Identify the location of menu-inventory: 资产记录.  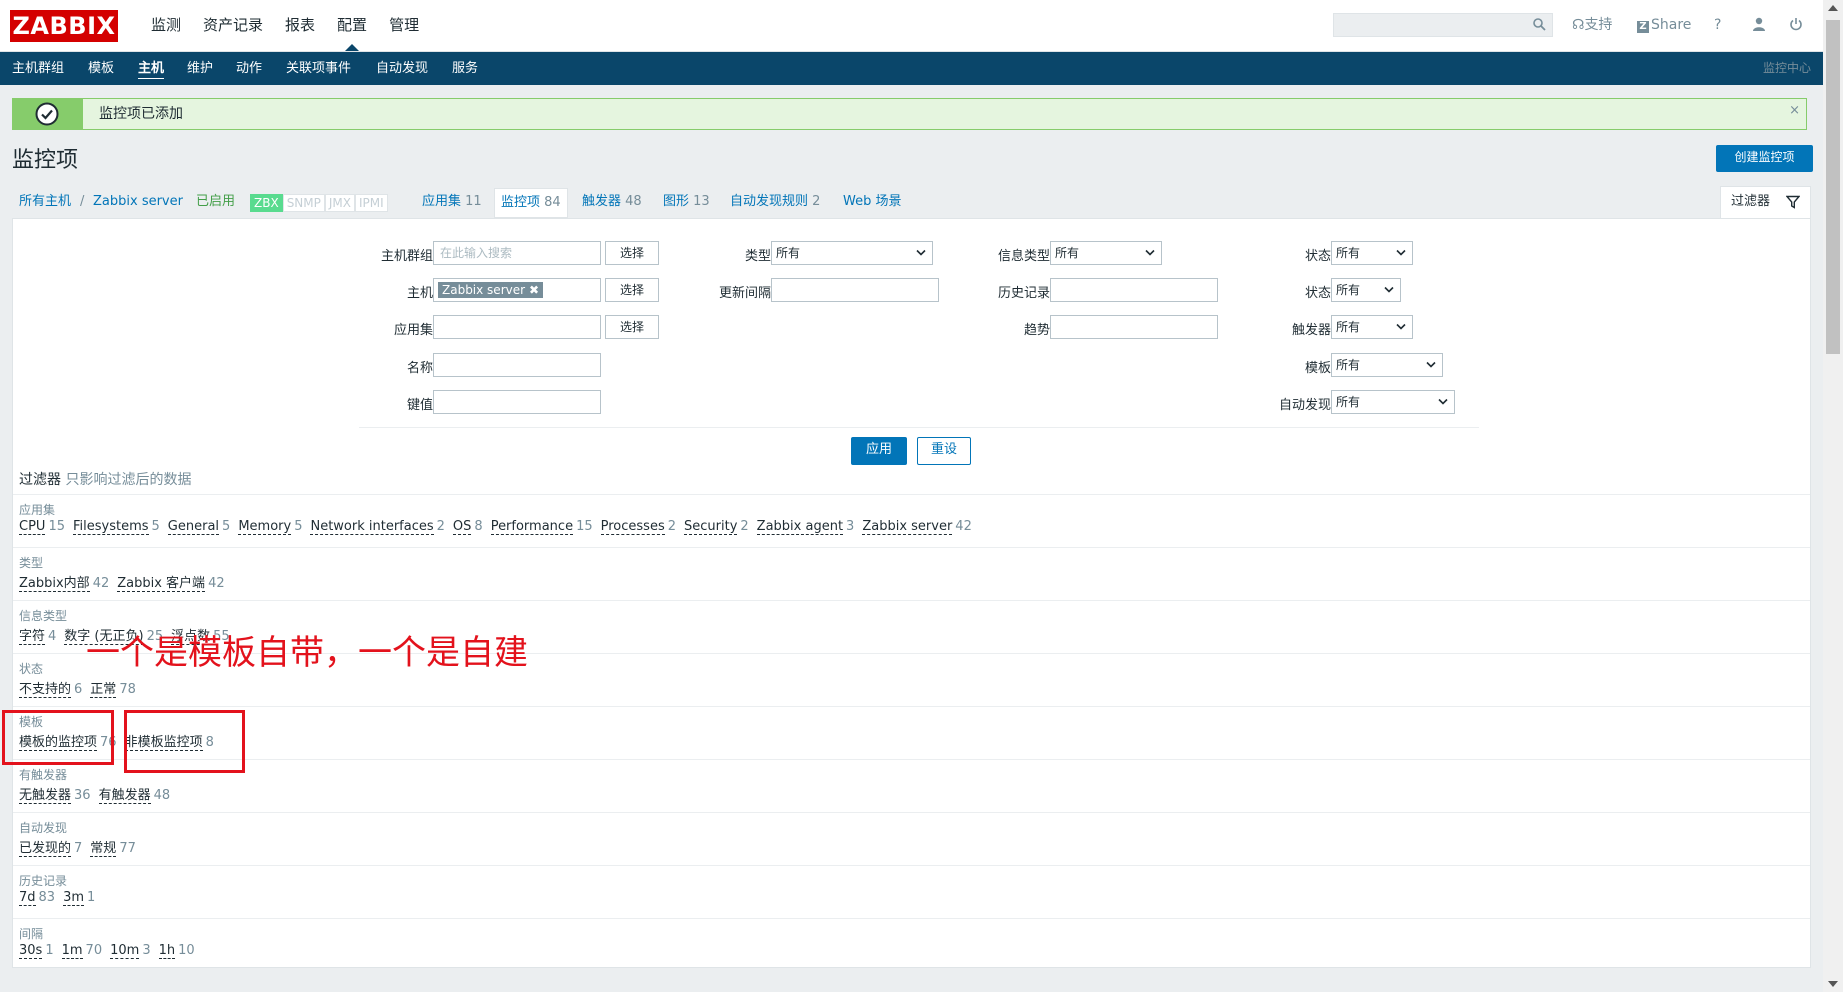
(233, 25).